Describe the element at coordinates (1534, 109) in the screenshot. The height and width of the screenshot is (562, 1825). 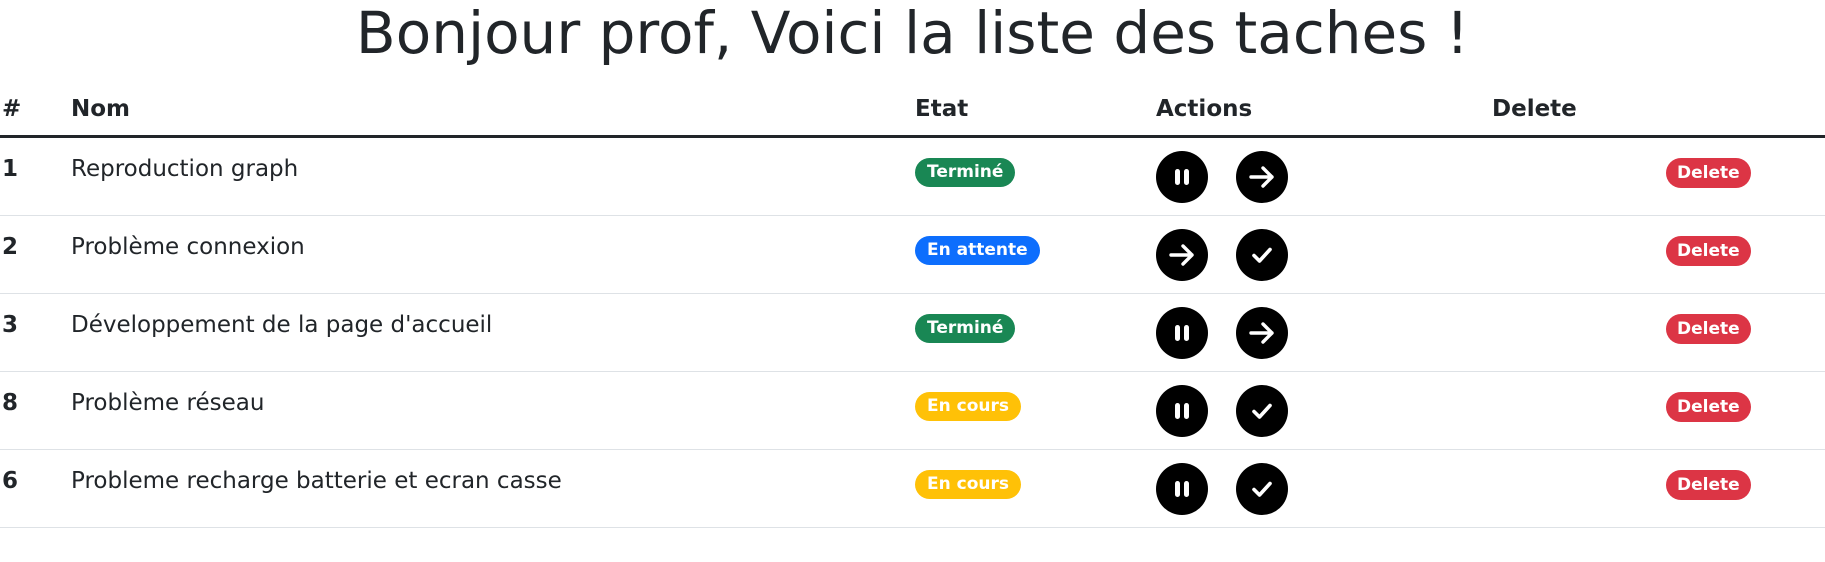
I see `header-delete: Delete` at that location.